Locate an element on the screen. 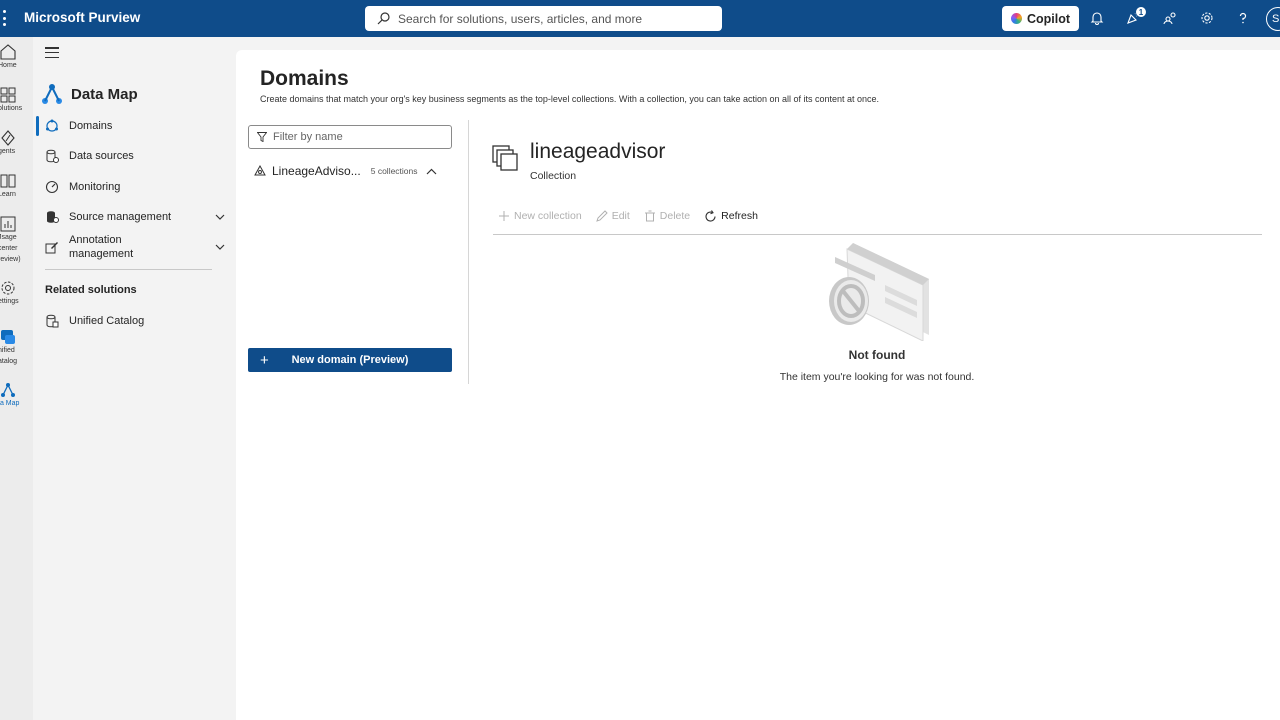 Image resolution: width=1280 pixels, height=720 pixels. nav-item-unified-catalog: Unified Catalog is located at coordinates (135, 321).